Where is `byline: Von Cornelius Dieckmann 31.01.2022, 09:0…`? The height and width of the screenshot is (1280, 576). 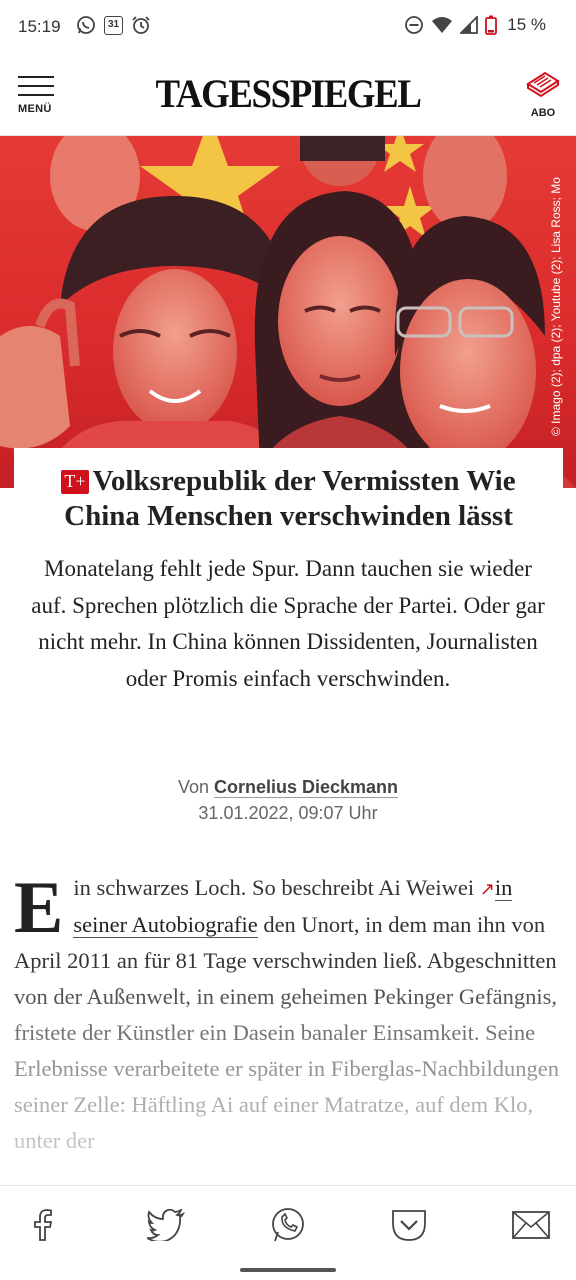
byline: Von Cornelius Dieckmann 31.01.2022, 09:0… is located at coordinates (288, 800).